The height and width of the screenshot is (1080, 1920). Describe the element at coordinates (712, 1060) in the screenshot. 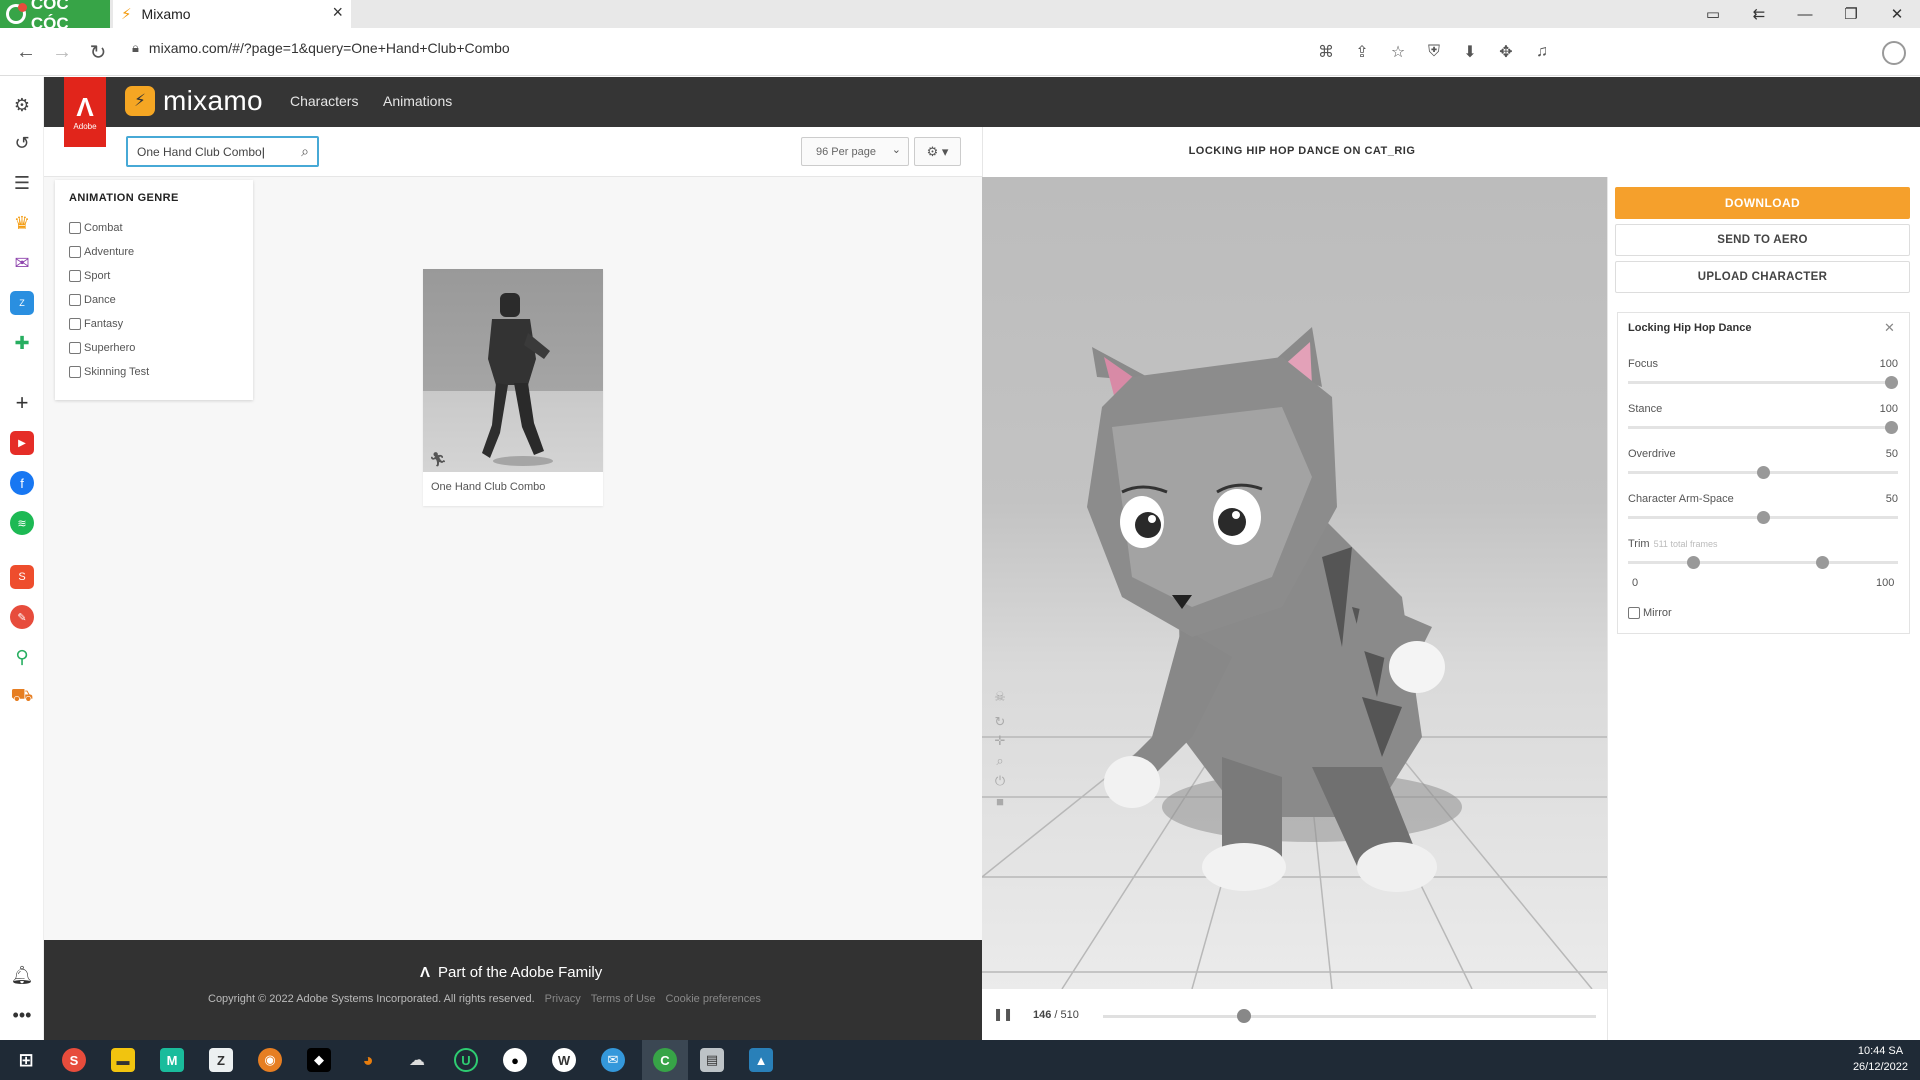

I see `notepad-icon: ▤` at that location.